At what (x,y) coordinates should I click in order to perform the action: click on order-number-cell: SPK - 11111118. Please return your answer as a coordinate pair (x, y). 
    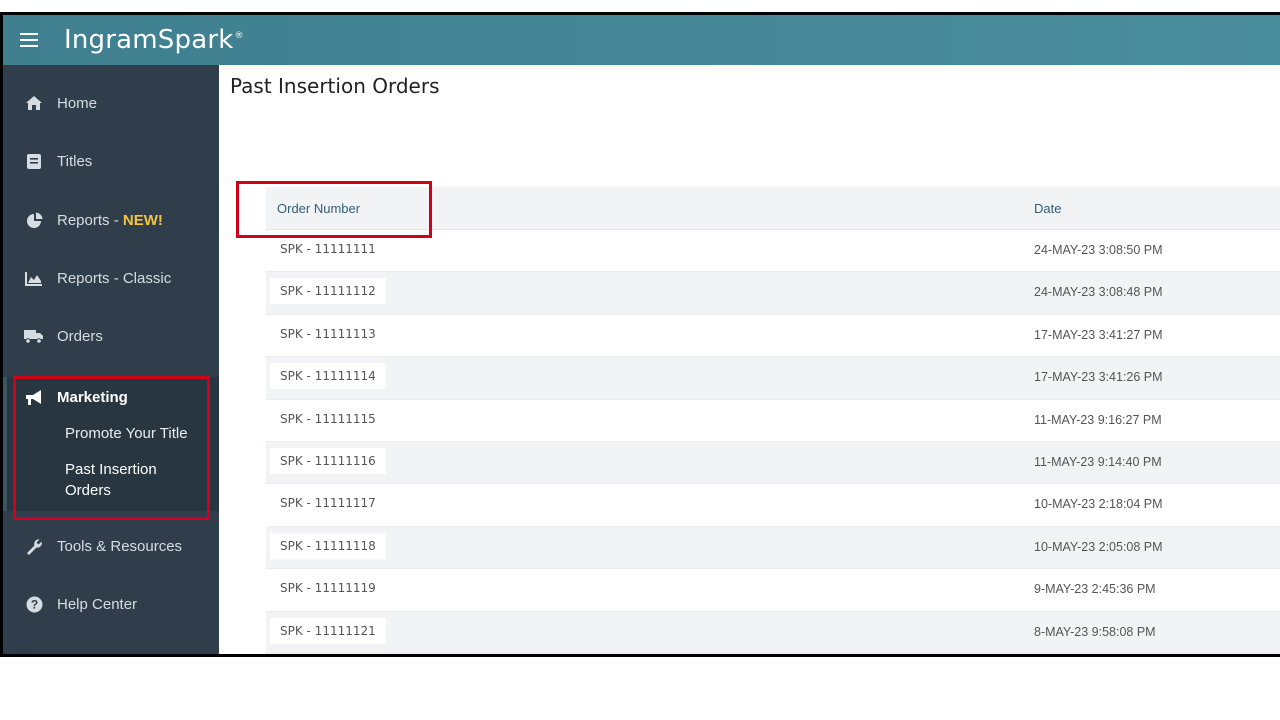
    Looking at the image, I should click on (328, 545).